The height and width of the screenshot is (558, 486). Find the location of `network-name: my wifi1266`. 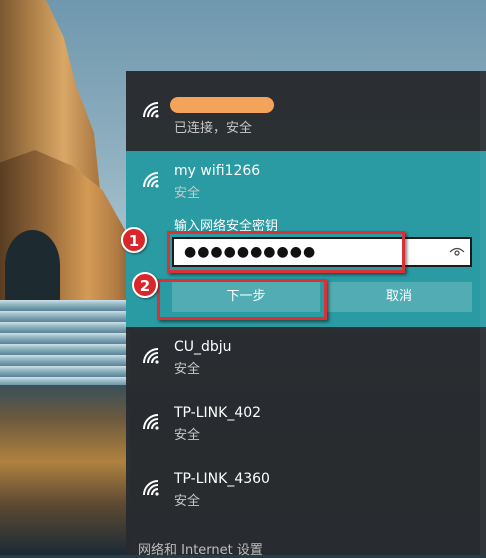

network-name: my wifi1266 is located at coordinates (217, 171).